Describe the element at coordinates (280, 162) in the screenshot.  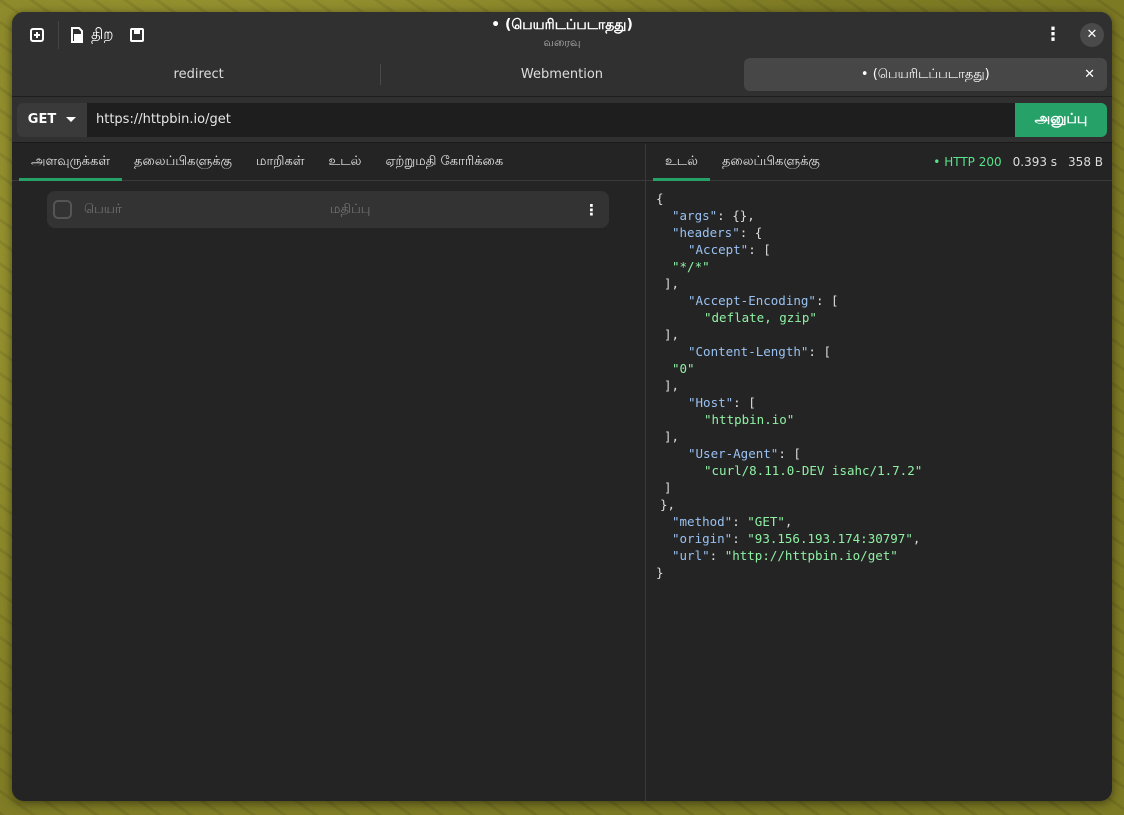
I see `tab-variables: மாறிகள்` at that location.